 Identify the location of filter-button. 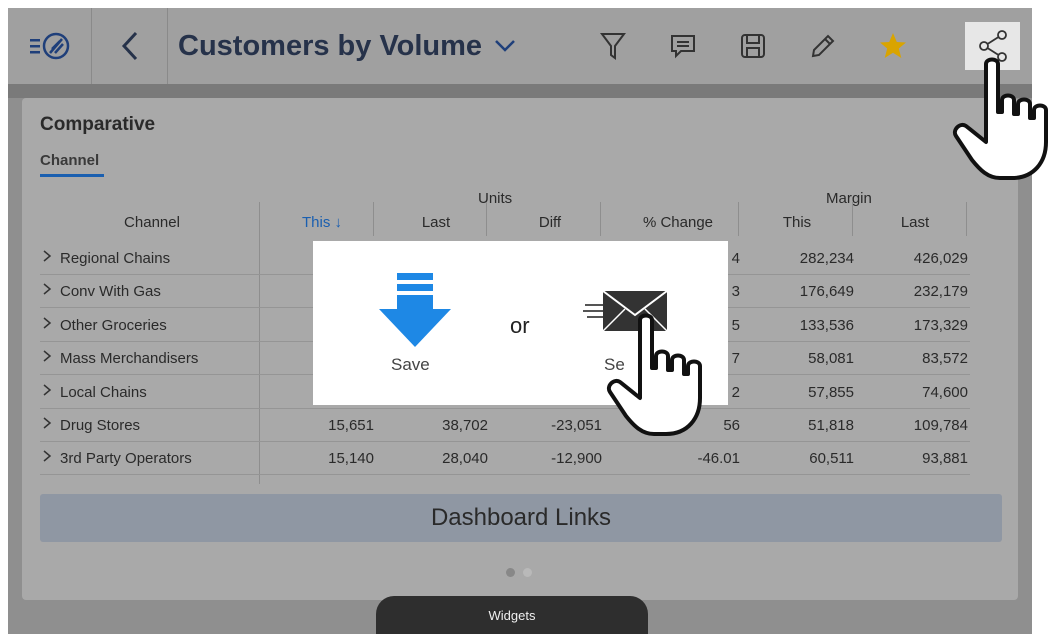
(613, 46).